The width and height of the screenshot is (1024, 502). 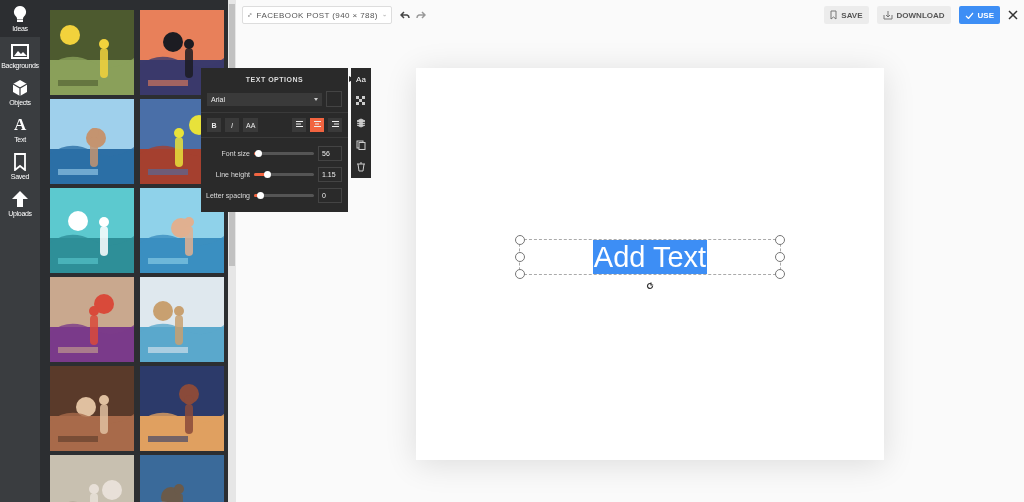 What do you see at coordinates (20, 14) in the screenshot?
I see `bulb-icon` at bounding box center [20, 14].